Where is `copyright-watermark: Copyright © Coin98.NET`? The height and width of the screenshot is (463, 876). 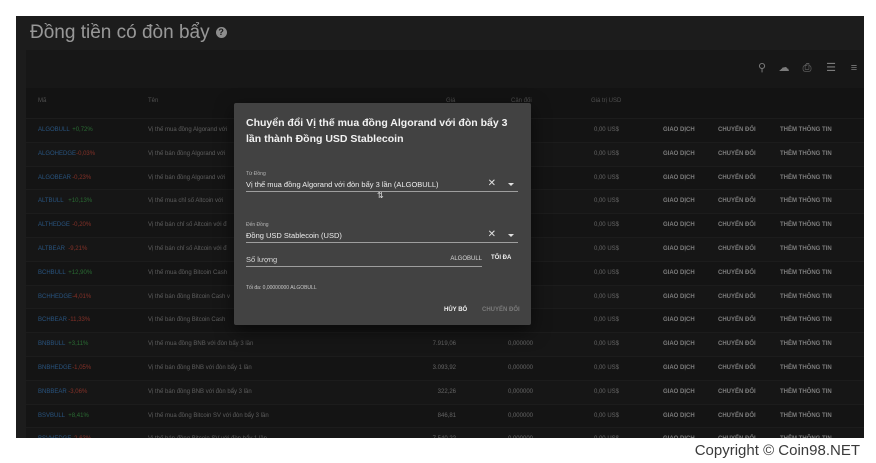 copyright-watermark: Copyright © Coin98.NET is located at coordinates (777, 450).